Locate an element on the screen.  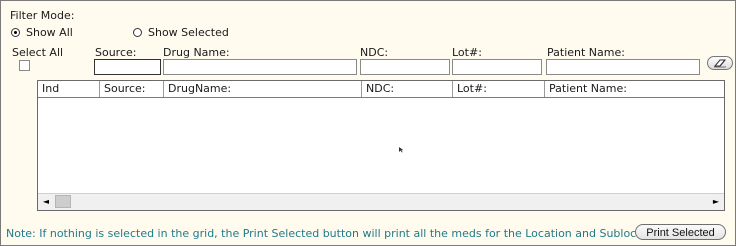
show-all-label: Show All is located at coordinates (49, 32).